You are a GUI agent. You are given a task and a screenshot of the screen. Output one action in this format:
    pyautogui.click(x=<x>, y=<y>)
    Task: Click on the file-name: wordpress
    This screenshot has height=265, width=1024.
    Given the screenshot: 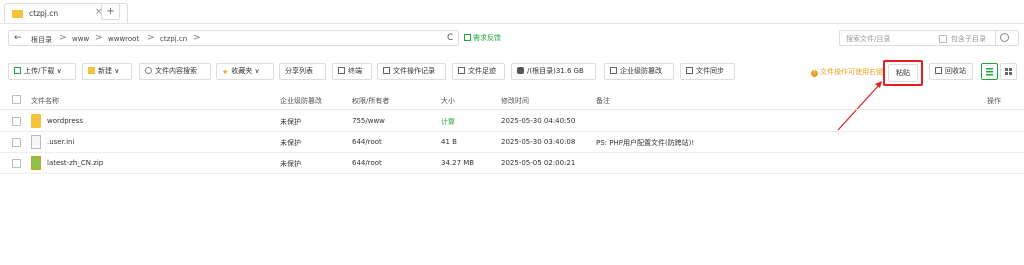 What is the action you would take?
    pyautogui.click(x=65, y=121)
    